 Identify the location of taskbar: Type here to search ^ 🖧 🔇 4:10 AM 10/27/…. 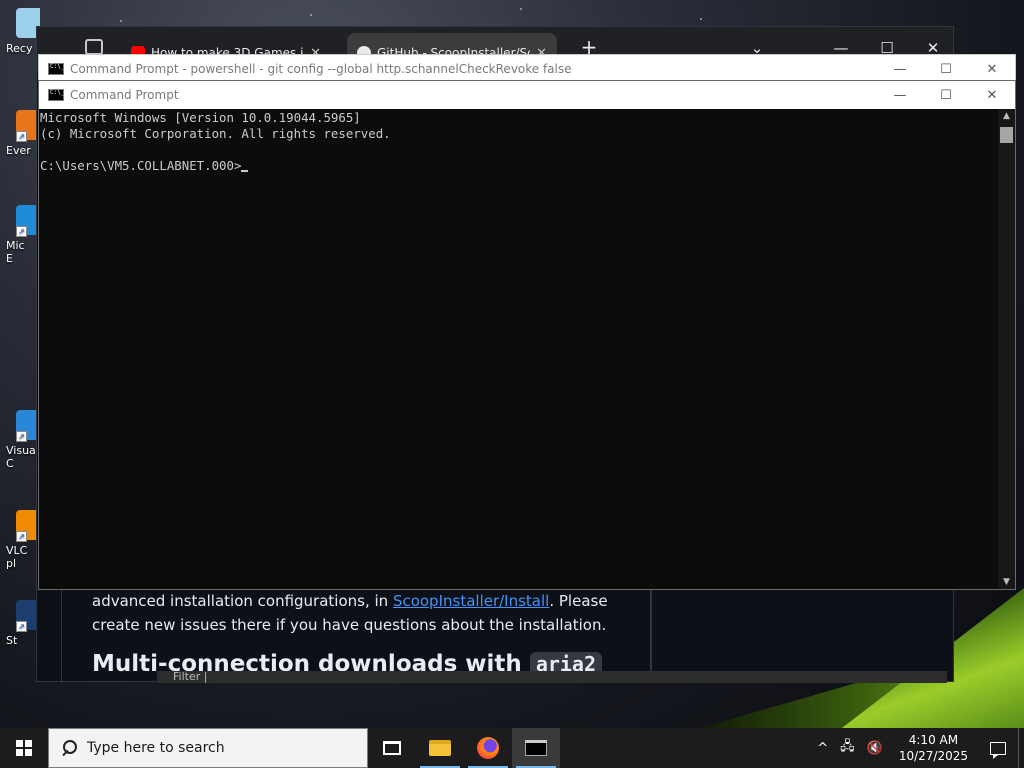
(512, 748).